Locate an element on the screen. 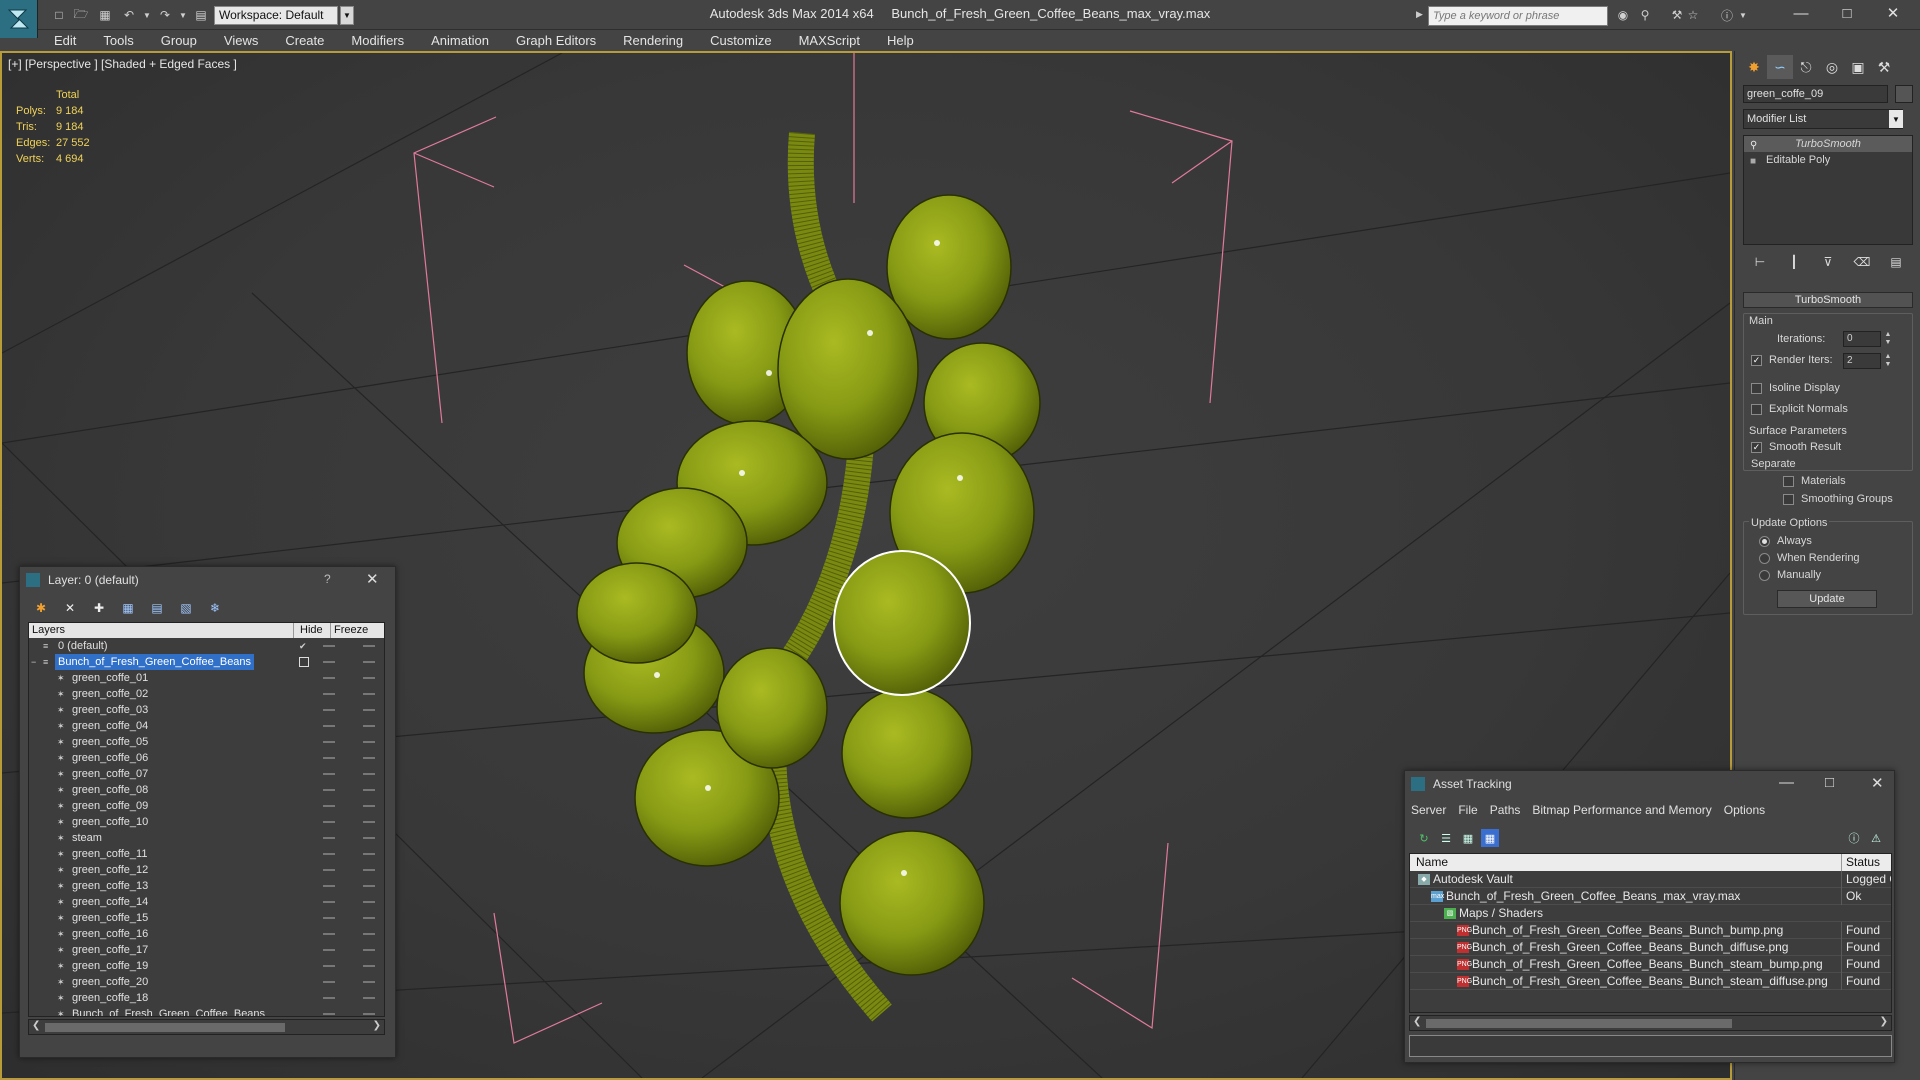 This screenshot has height=1080, width=1920. favorites-icon: ☆ is located at coordinates (1693, 15).